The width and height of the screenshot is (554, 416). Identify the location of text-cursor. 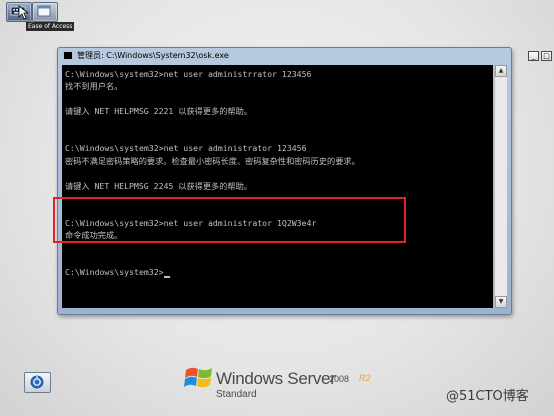
(166, 276).